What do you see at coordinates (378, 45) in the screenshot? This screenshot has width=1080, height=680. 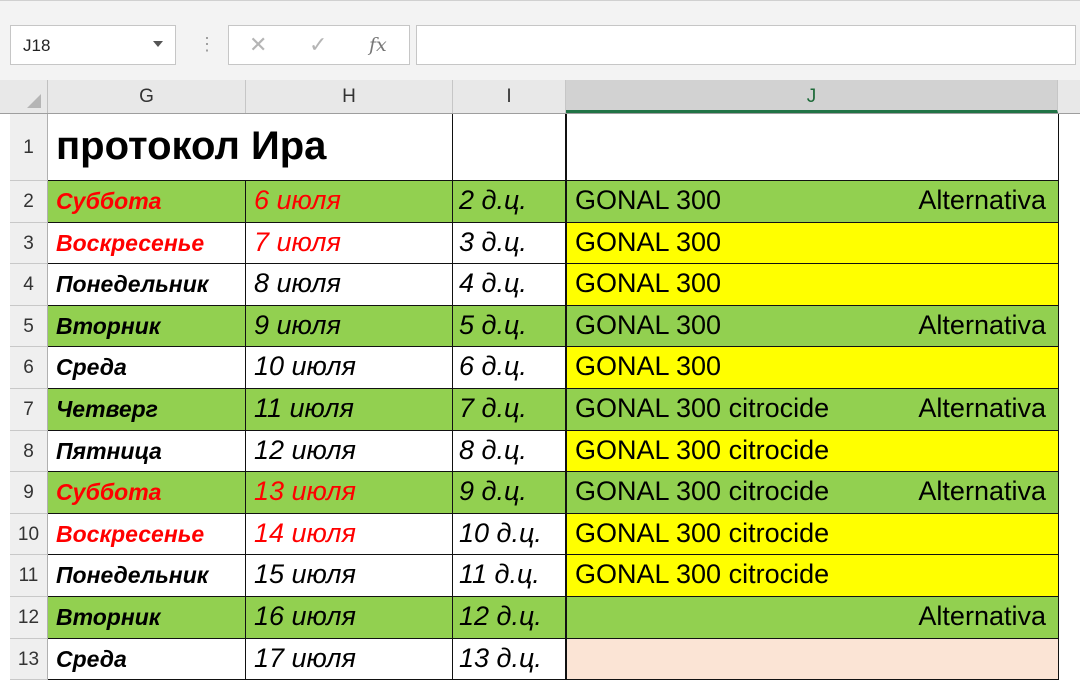 I see `fx-icon: fx` at bounding box center [378, 45].